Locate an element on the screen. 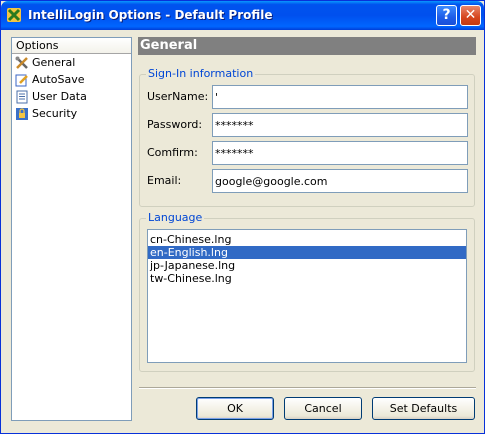 This screenshot has width=485, height=434. signin-group-label: Sign-In information is located at coordinates (201, 73).